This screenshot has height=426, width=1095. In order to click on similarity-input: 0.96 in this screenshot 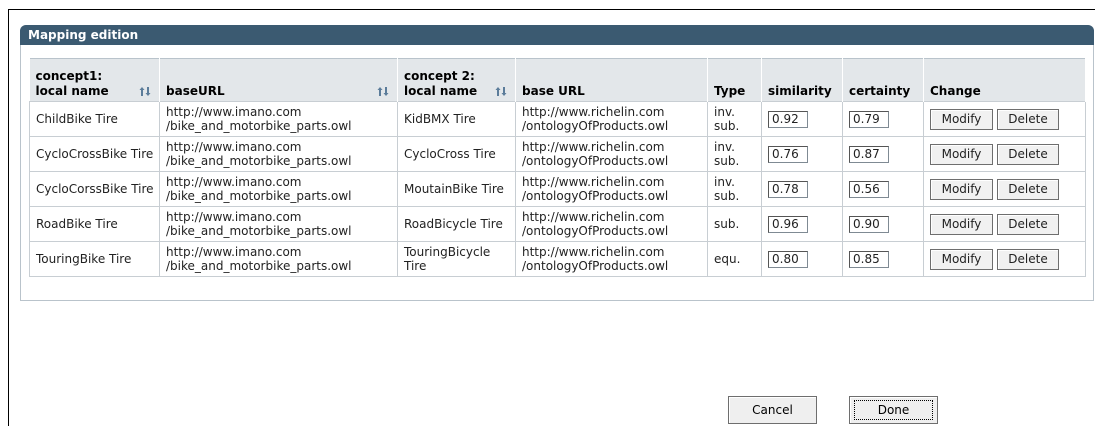, I will do `click(788, 224)`.